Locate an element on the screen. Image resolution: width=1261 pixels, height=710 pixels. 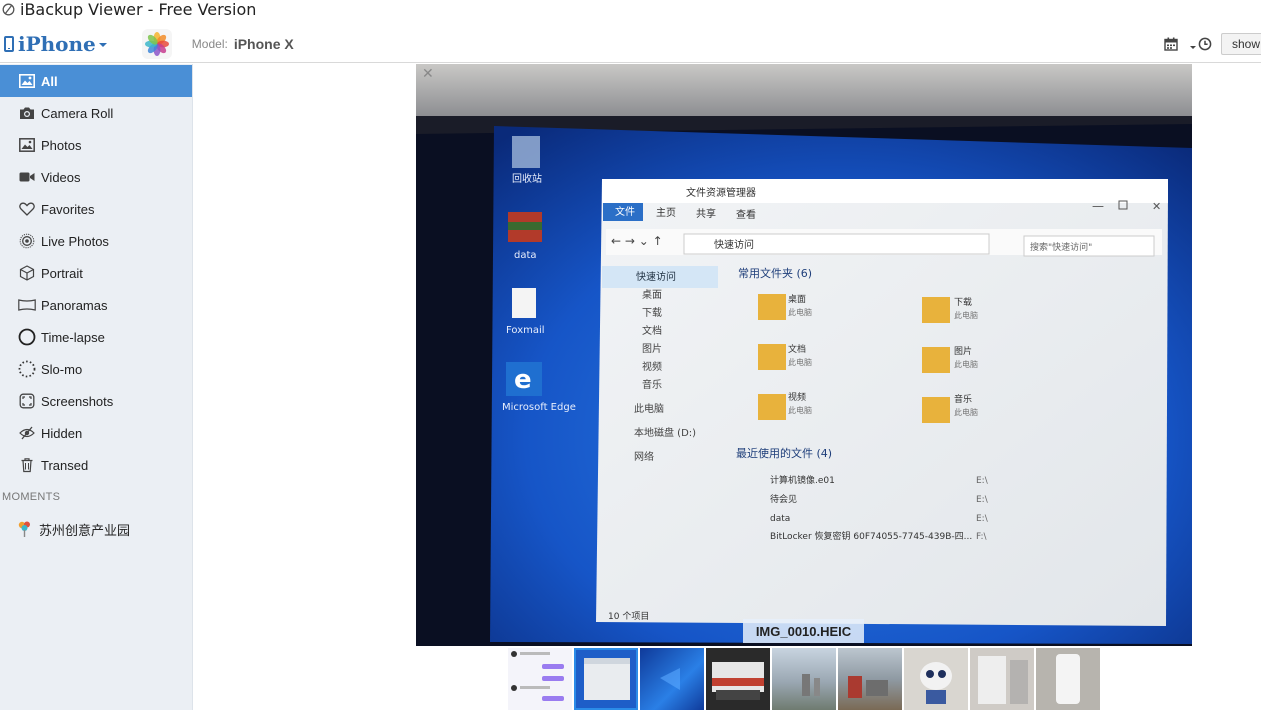
desktop-icon-label: Foxmail is located at coordinates (525, 330).